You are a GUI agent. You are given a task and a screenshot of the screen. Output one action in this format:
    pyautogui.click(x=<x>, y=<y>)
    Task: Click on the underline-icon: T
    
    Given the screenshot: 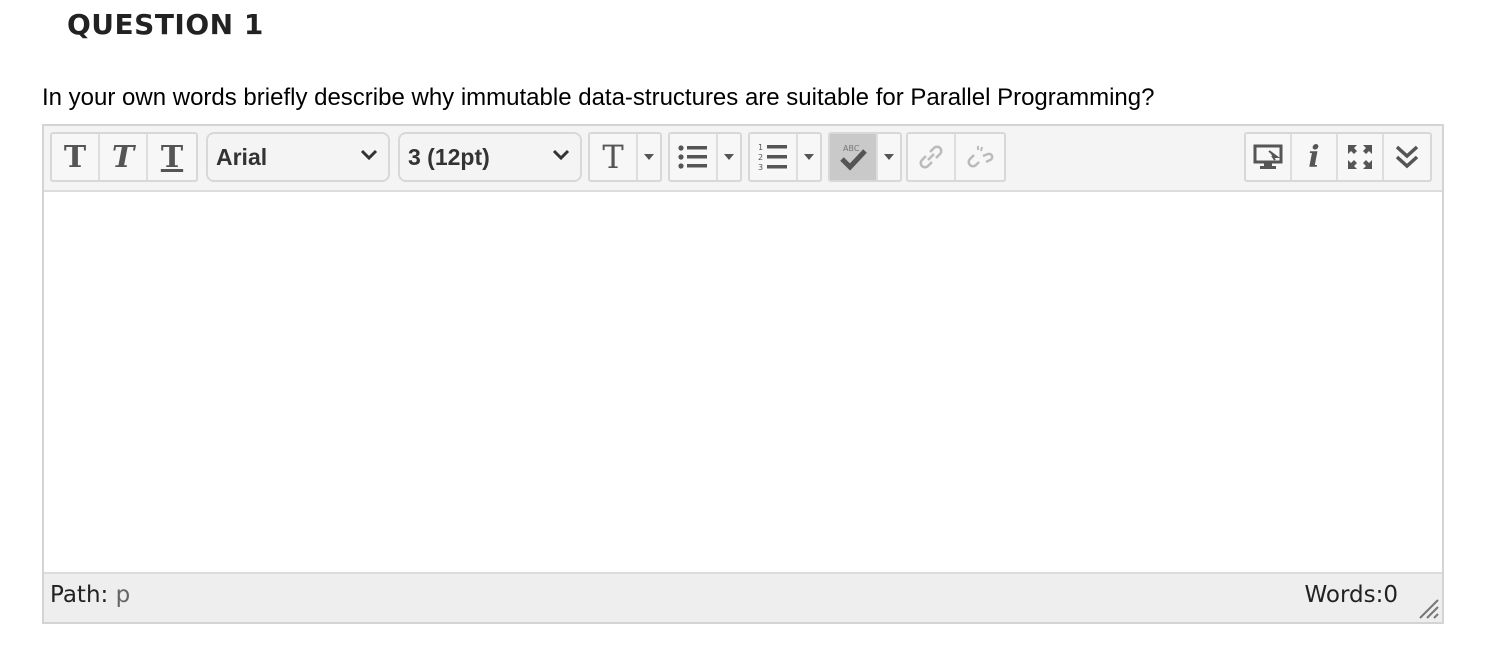 What is the action you would take?
    pyautogui.click(x=172, y=157)
    